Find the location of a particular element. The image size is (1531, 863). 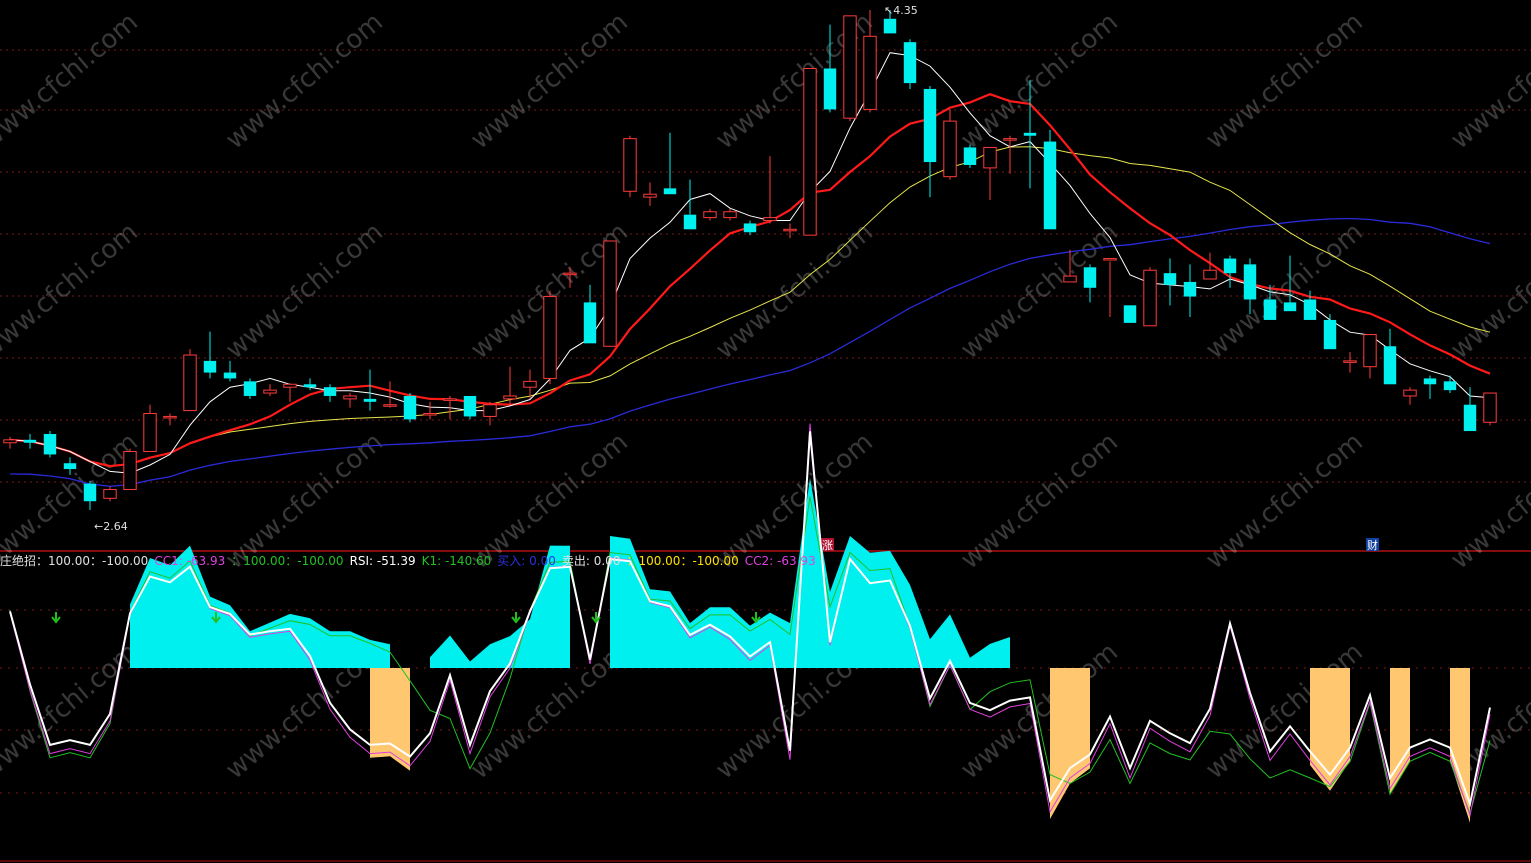

legend-item: CC1: -63.93 is located at coordinates (190, 561).